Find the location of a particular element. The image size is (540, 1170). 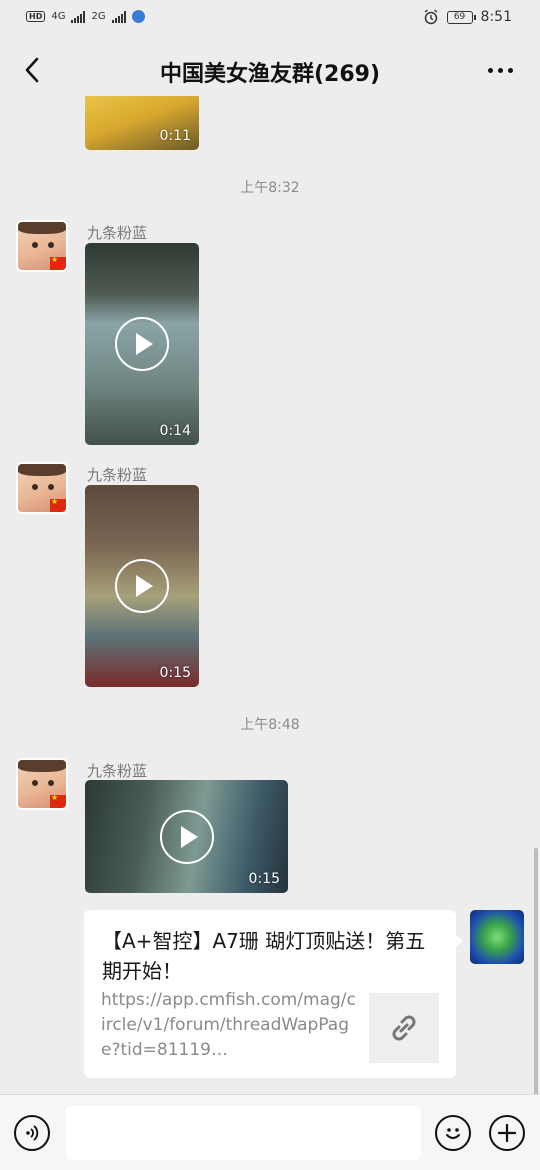

nav-bar: 中国美女渔友群(269) is located at coordinates (270, 70).